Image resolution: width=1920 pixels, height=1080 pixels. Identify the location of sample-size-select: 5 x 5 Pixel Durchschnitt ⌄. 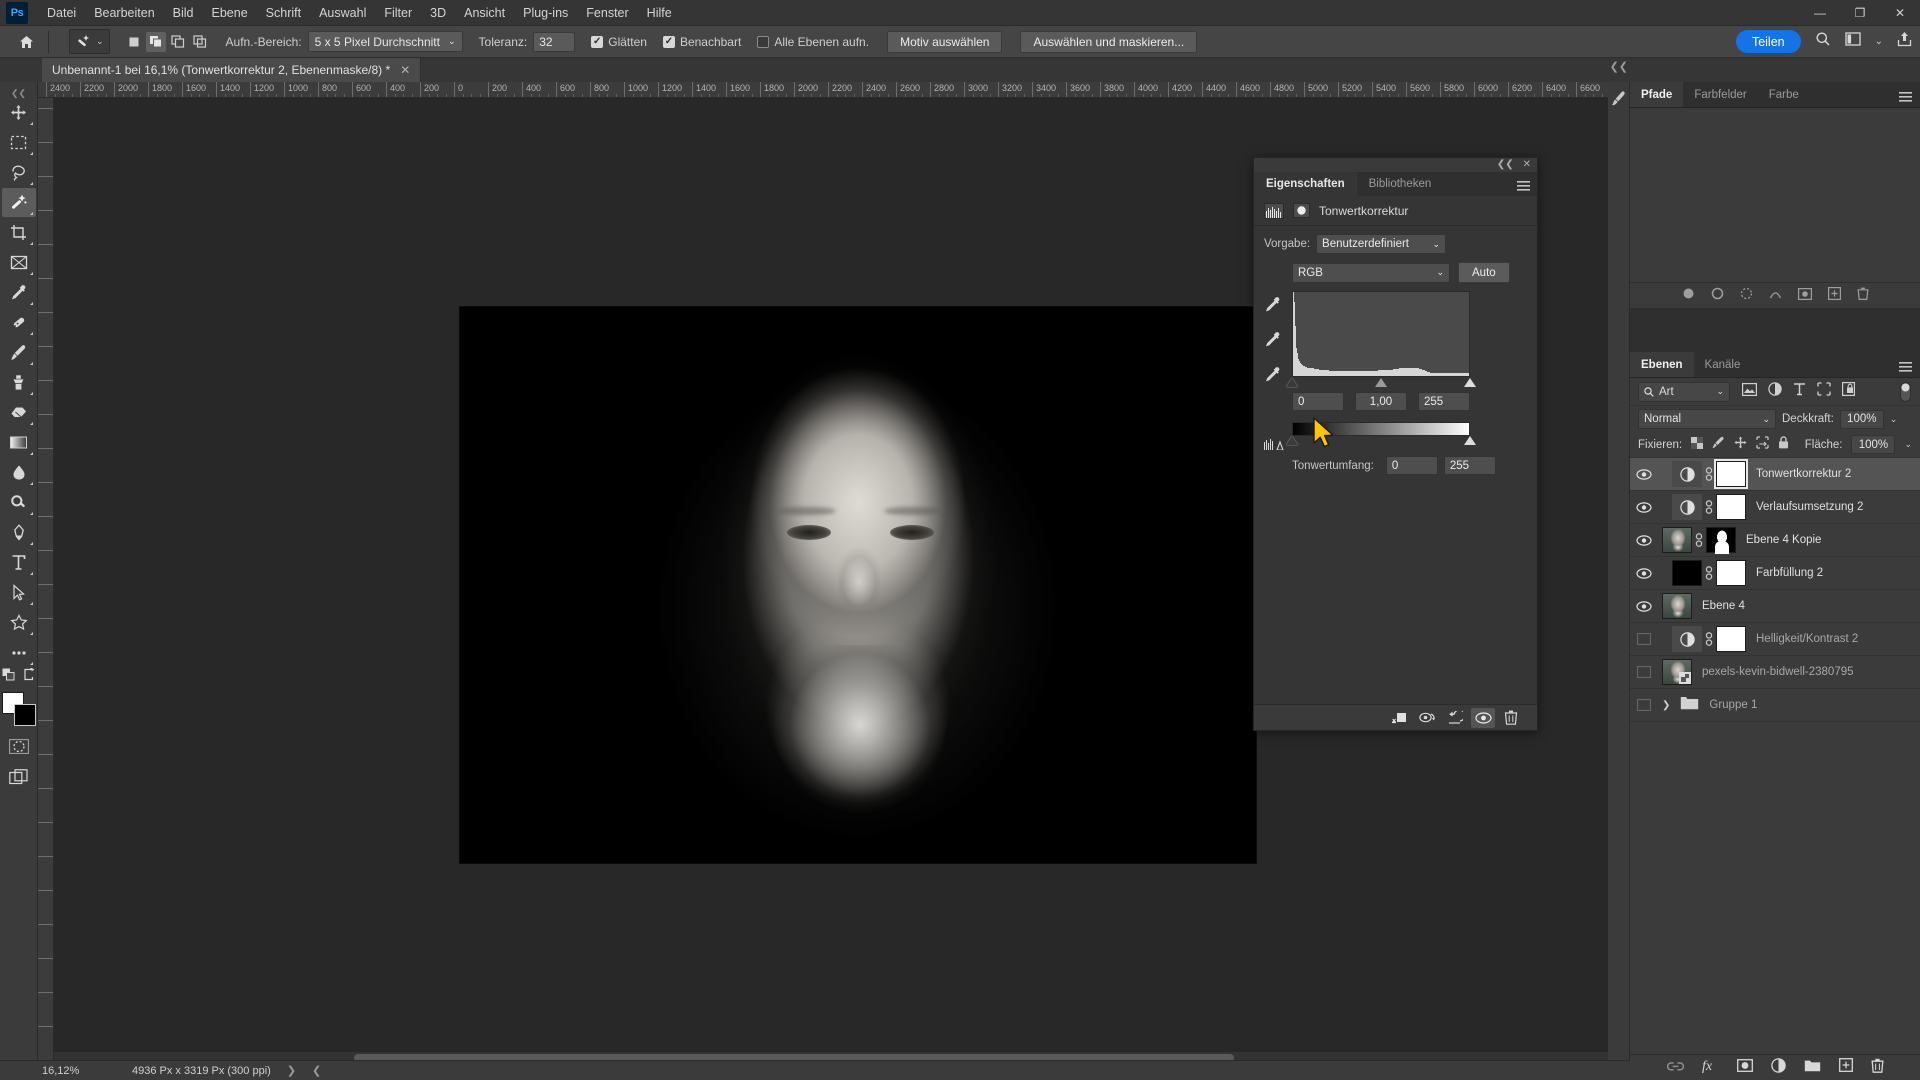
(385, 41).